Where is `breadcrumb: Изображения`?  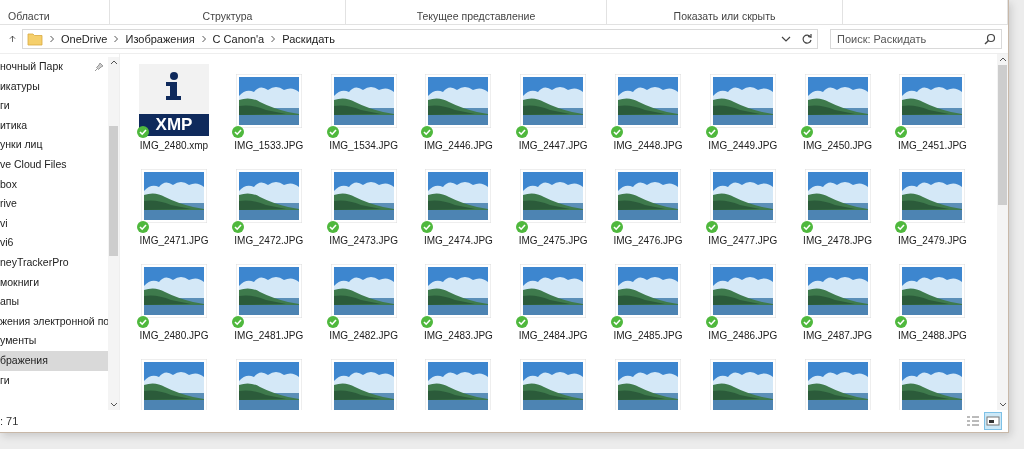 breadcrumb: Изображения is located at coordinates (160, 39).